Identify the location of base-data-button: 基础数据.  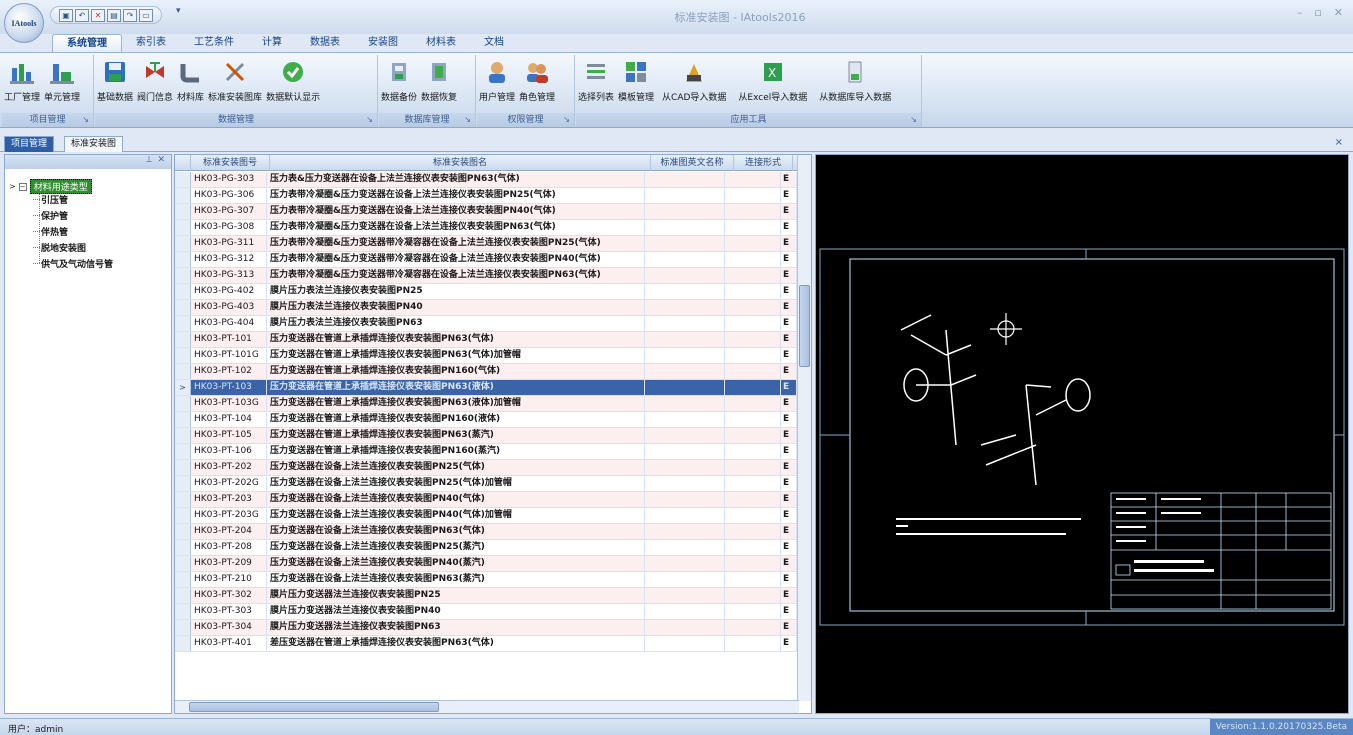
(115, 79).